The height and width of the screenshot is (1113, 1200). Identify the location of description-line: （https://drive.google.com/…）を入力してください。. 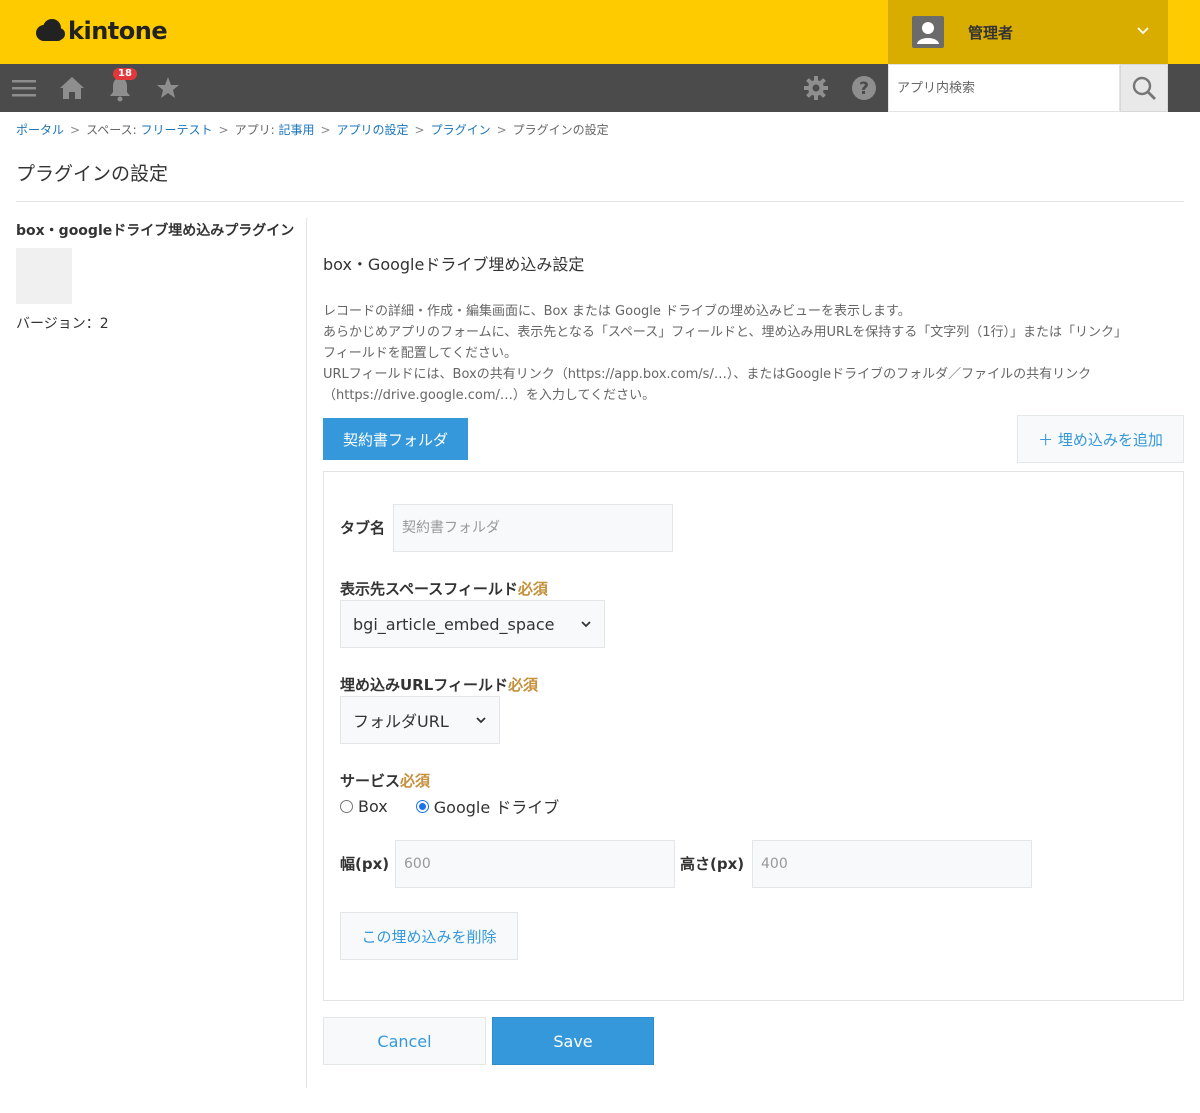
(489, 395).